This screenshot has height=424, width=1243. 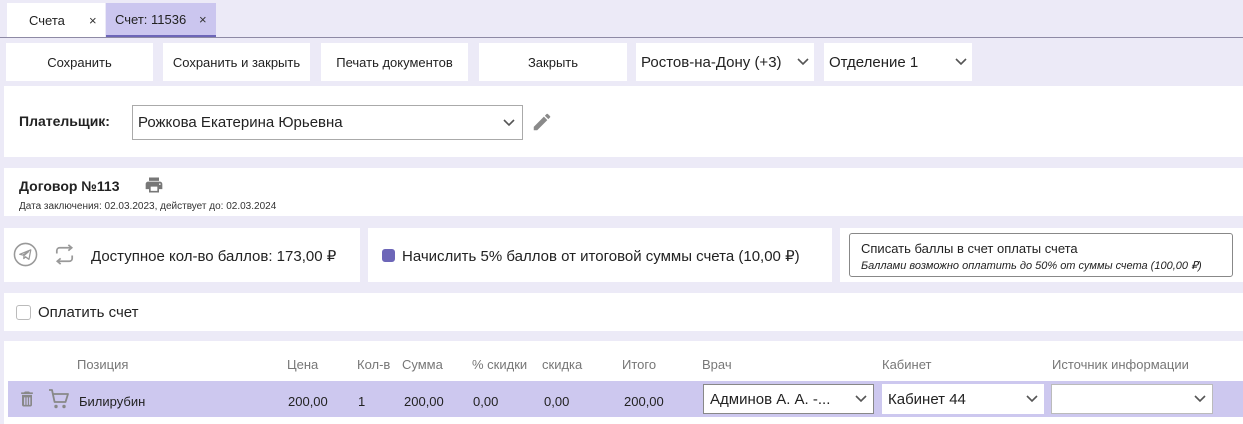 I want to click on info-source-select, so click(x=1132, y=399).